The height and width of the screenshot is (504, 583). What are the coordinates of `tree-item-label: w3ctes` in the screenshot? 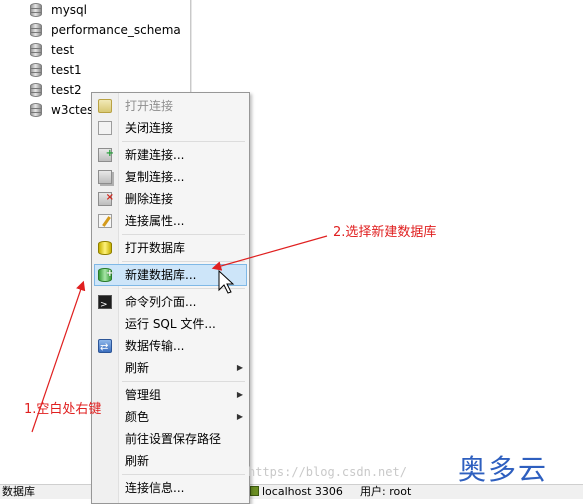 It's located at (72, 110).